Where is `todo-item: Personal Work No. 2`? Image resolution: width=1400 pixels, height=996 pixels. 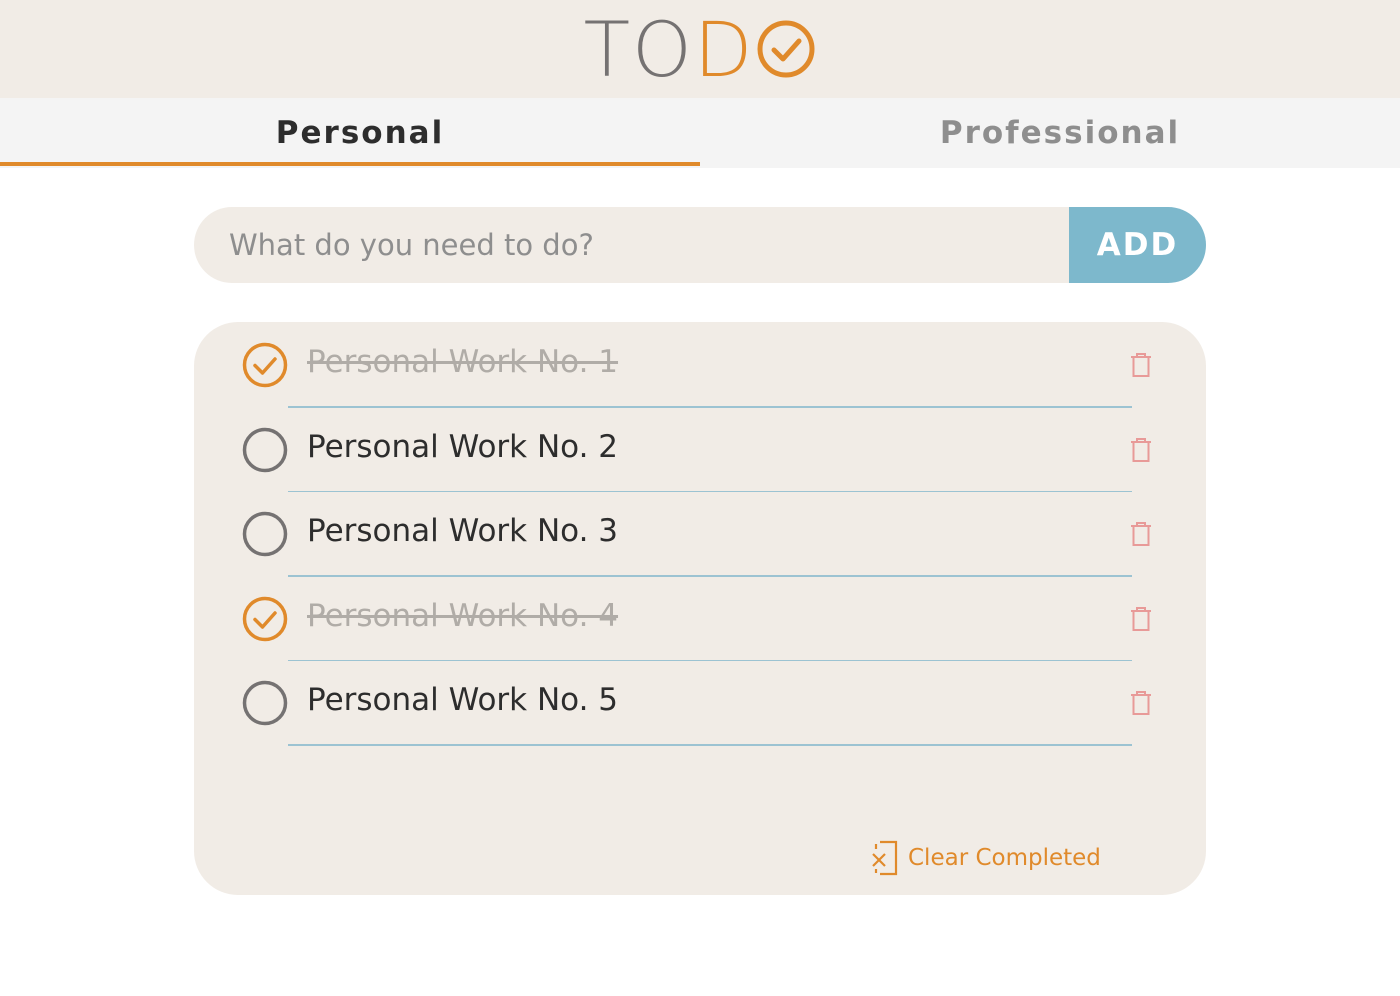 todo-item: Personal Work No. 2 is located at coordinates (700, 450).